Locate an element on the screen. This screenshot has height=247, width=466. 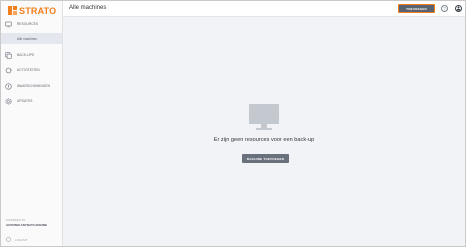
top-bar: Alle machines TOEVOEGEN ? is located at coordinates (264, 9).